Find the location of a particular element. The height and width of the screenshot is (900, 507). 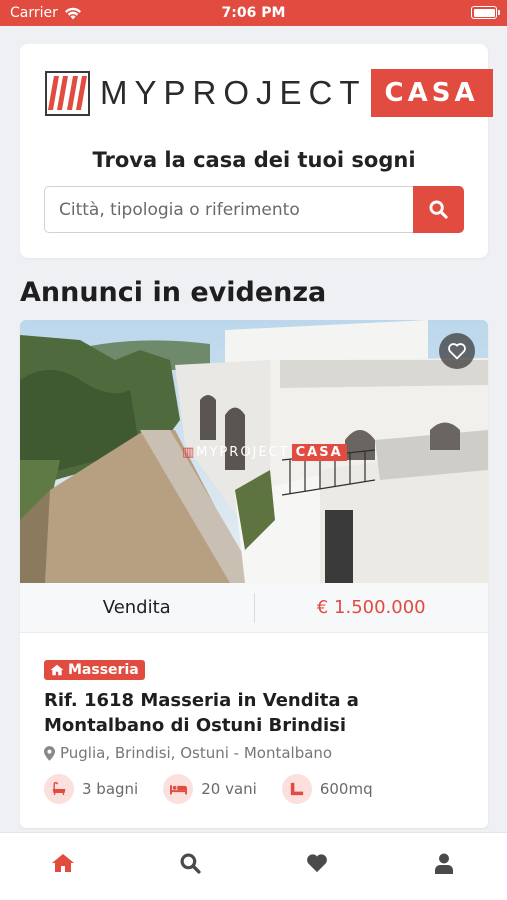

tab-search is located at coordinates (190, 863).